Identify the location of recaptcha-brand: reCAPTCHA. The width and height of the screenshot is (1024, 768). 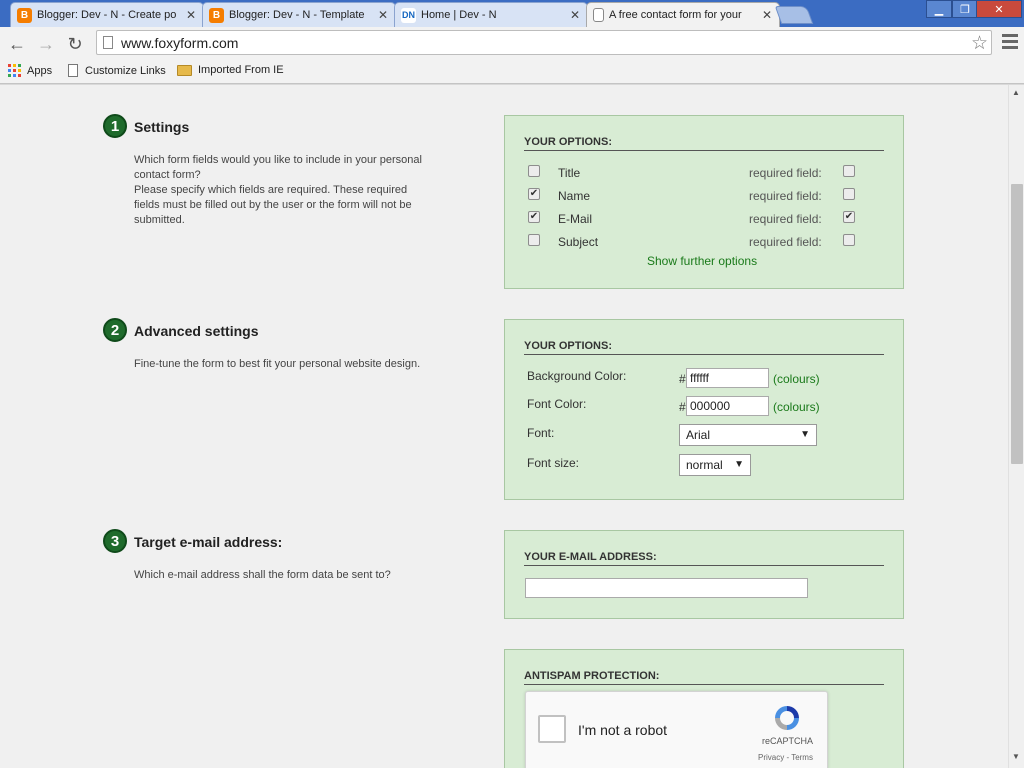
(788, 741).